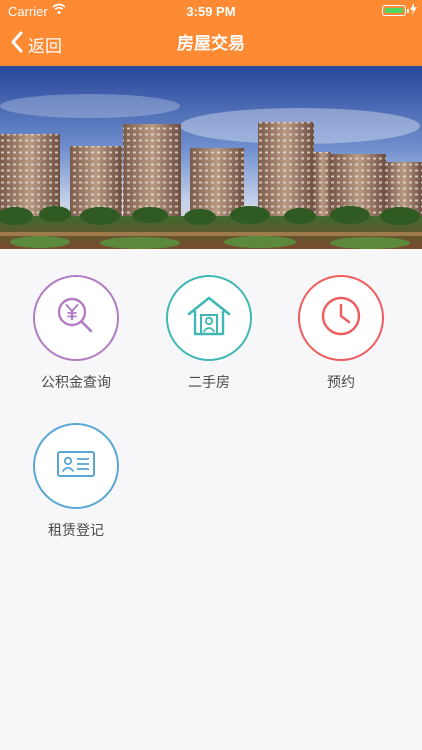  I want to click on status-bar: Carrier 3:59 PM, so click(211, 11).